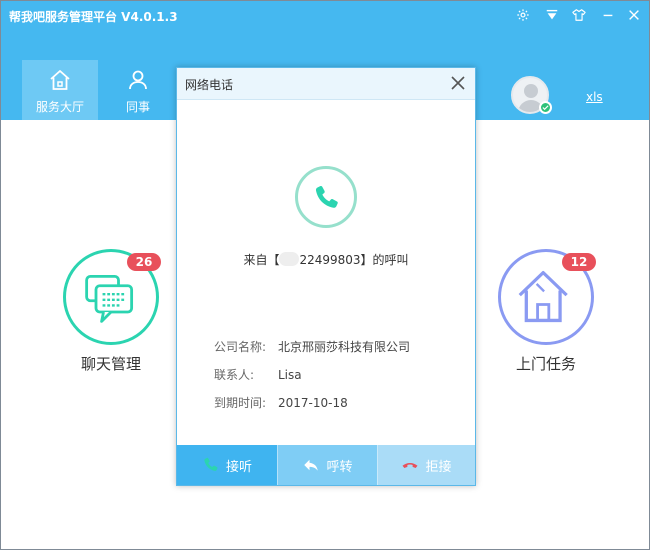  I want to click on tab-service-hall: 服务大厅, so click(60, 90).